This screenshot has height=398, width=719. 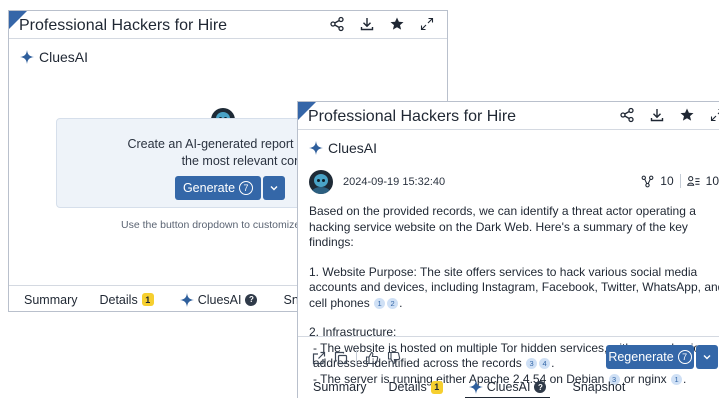 What do you see at coordinates (394, 182) in the screenshot?
I see `report-timestamp: 2024-09-19 15:32:40` at bounding box center [394, 182].